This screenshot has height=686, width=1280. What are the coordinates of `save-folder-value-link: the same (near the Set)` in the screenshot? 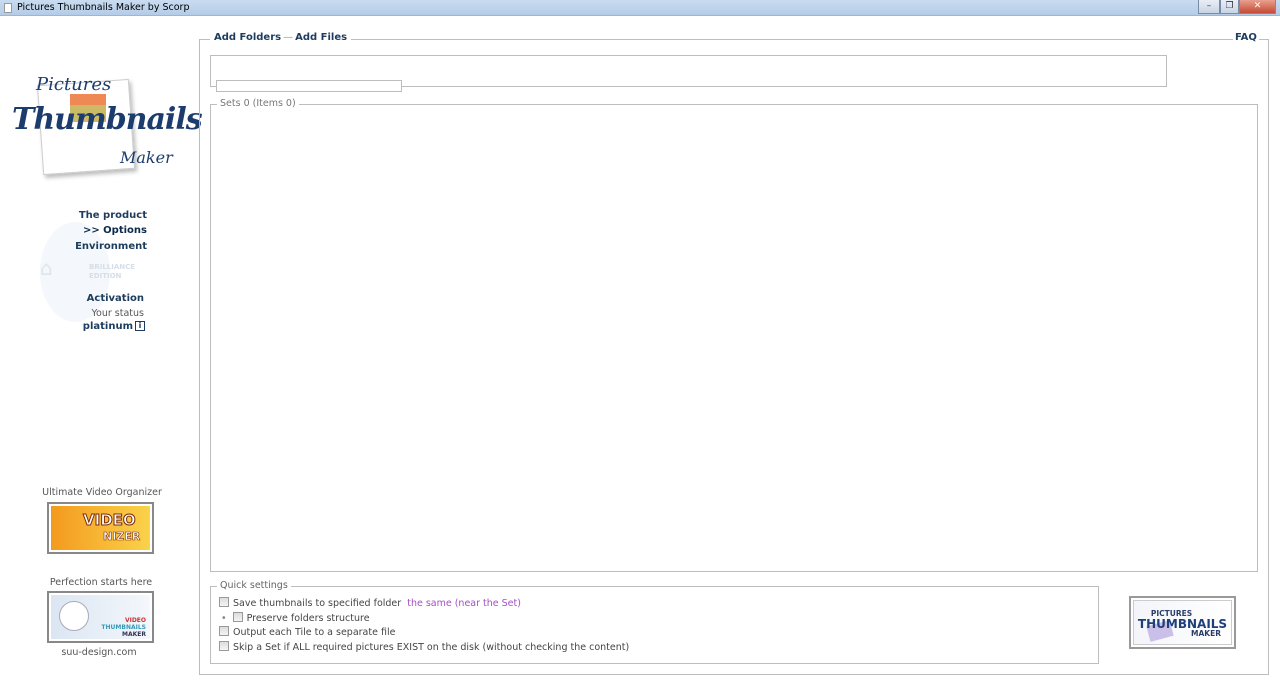 It's located at (464, 603).